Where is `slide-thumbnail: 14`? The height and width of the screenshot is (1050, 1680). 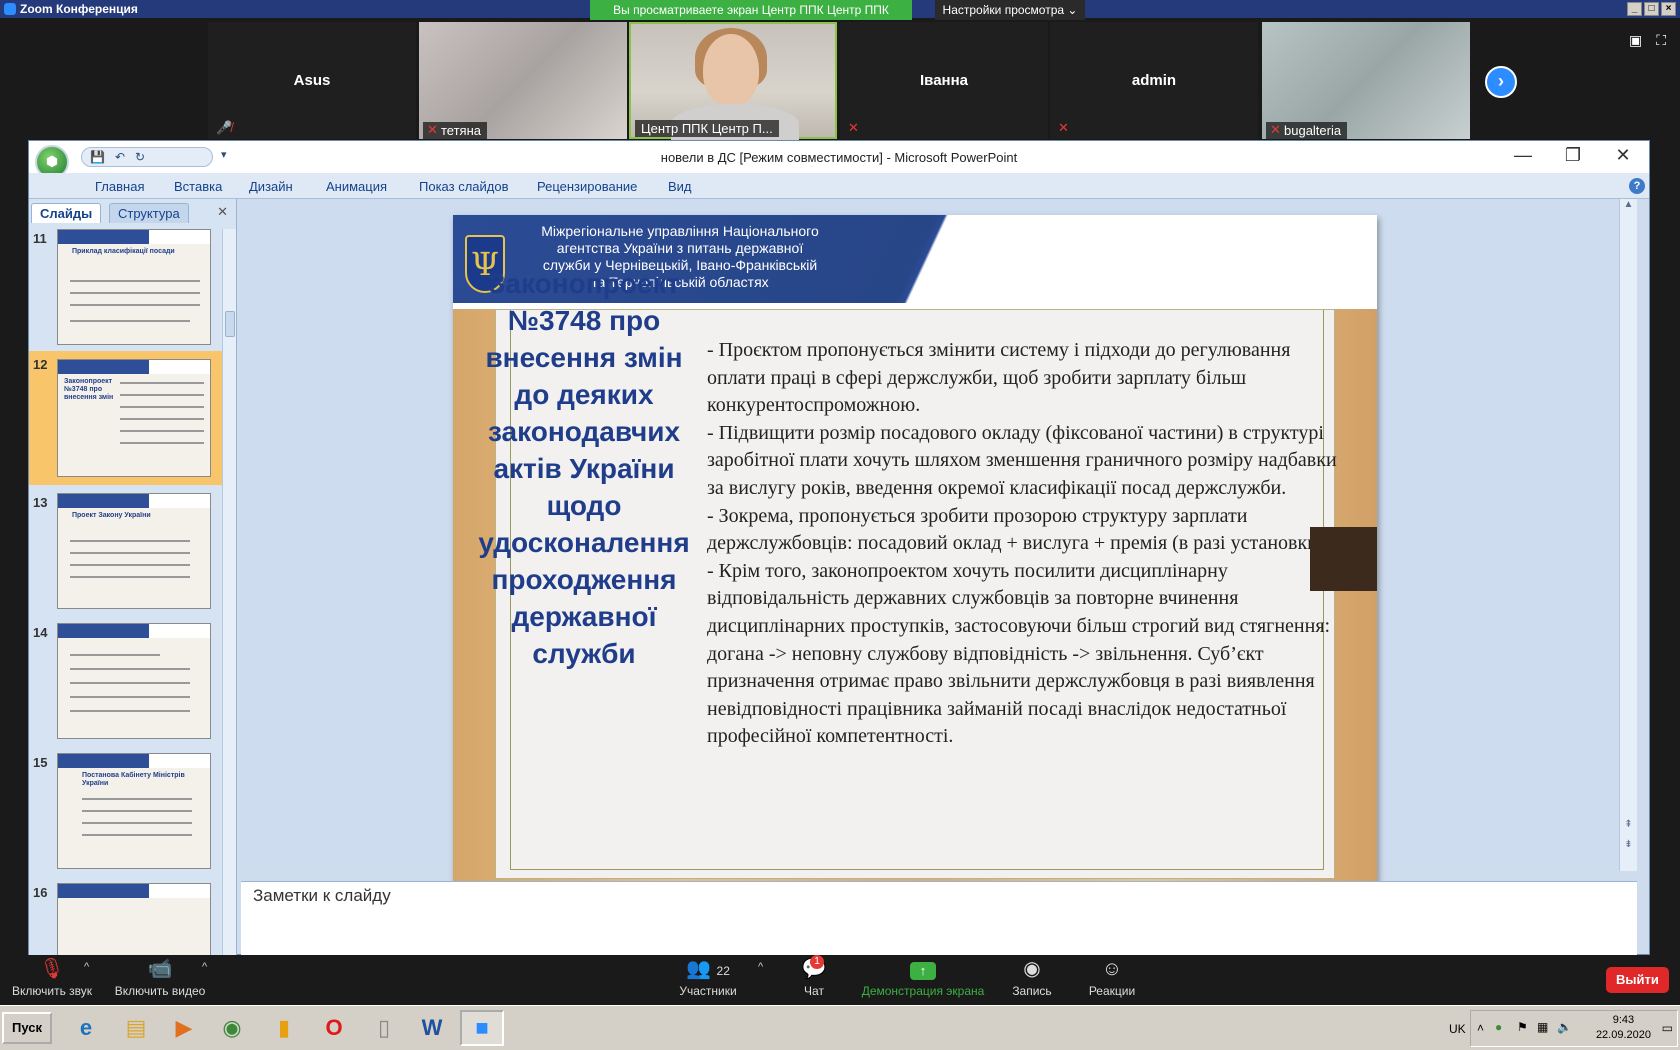
slide-thumbnail: 14 is located at coordinates (132, 682).